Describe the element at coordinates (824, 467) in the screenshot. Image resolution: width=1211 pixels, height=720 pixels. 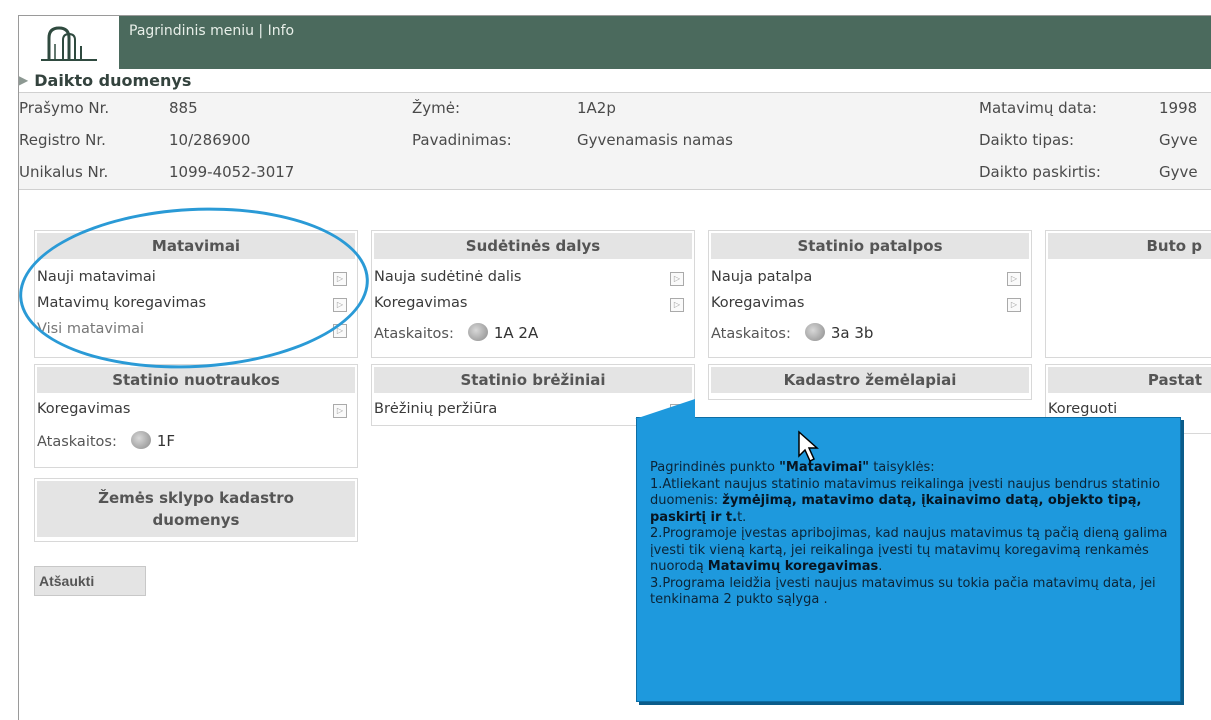
I see `tooltip-line1-bold: "Matavimai"` at that location.